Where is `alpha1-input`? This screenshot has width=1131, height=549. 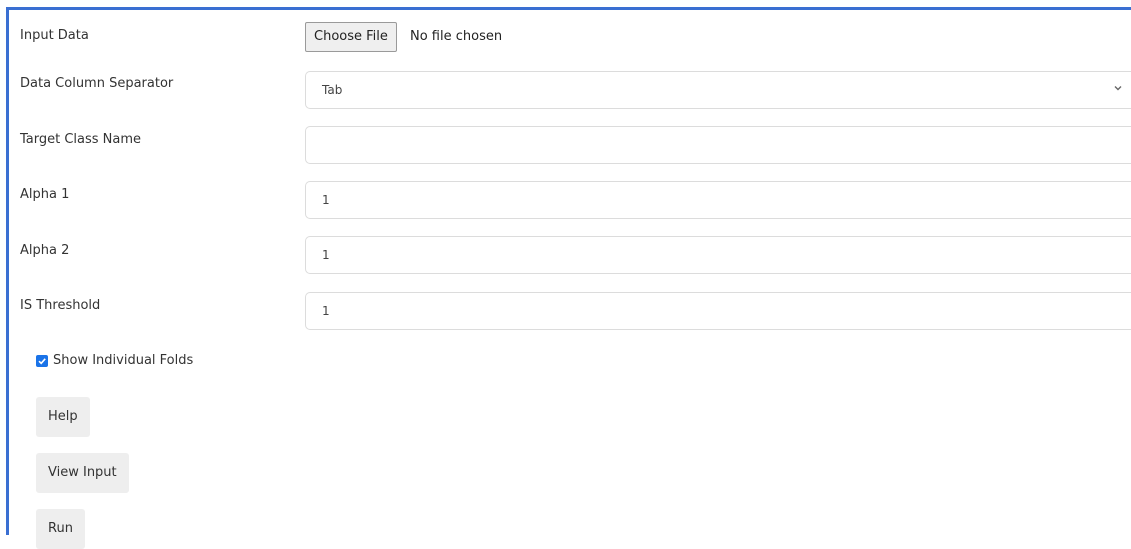
alpha1-input is located at coordinates (718, 200).